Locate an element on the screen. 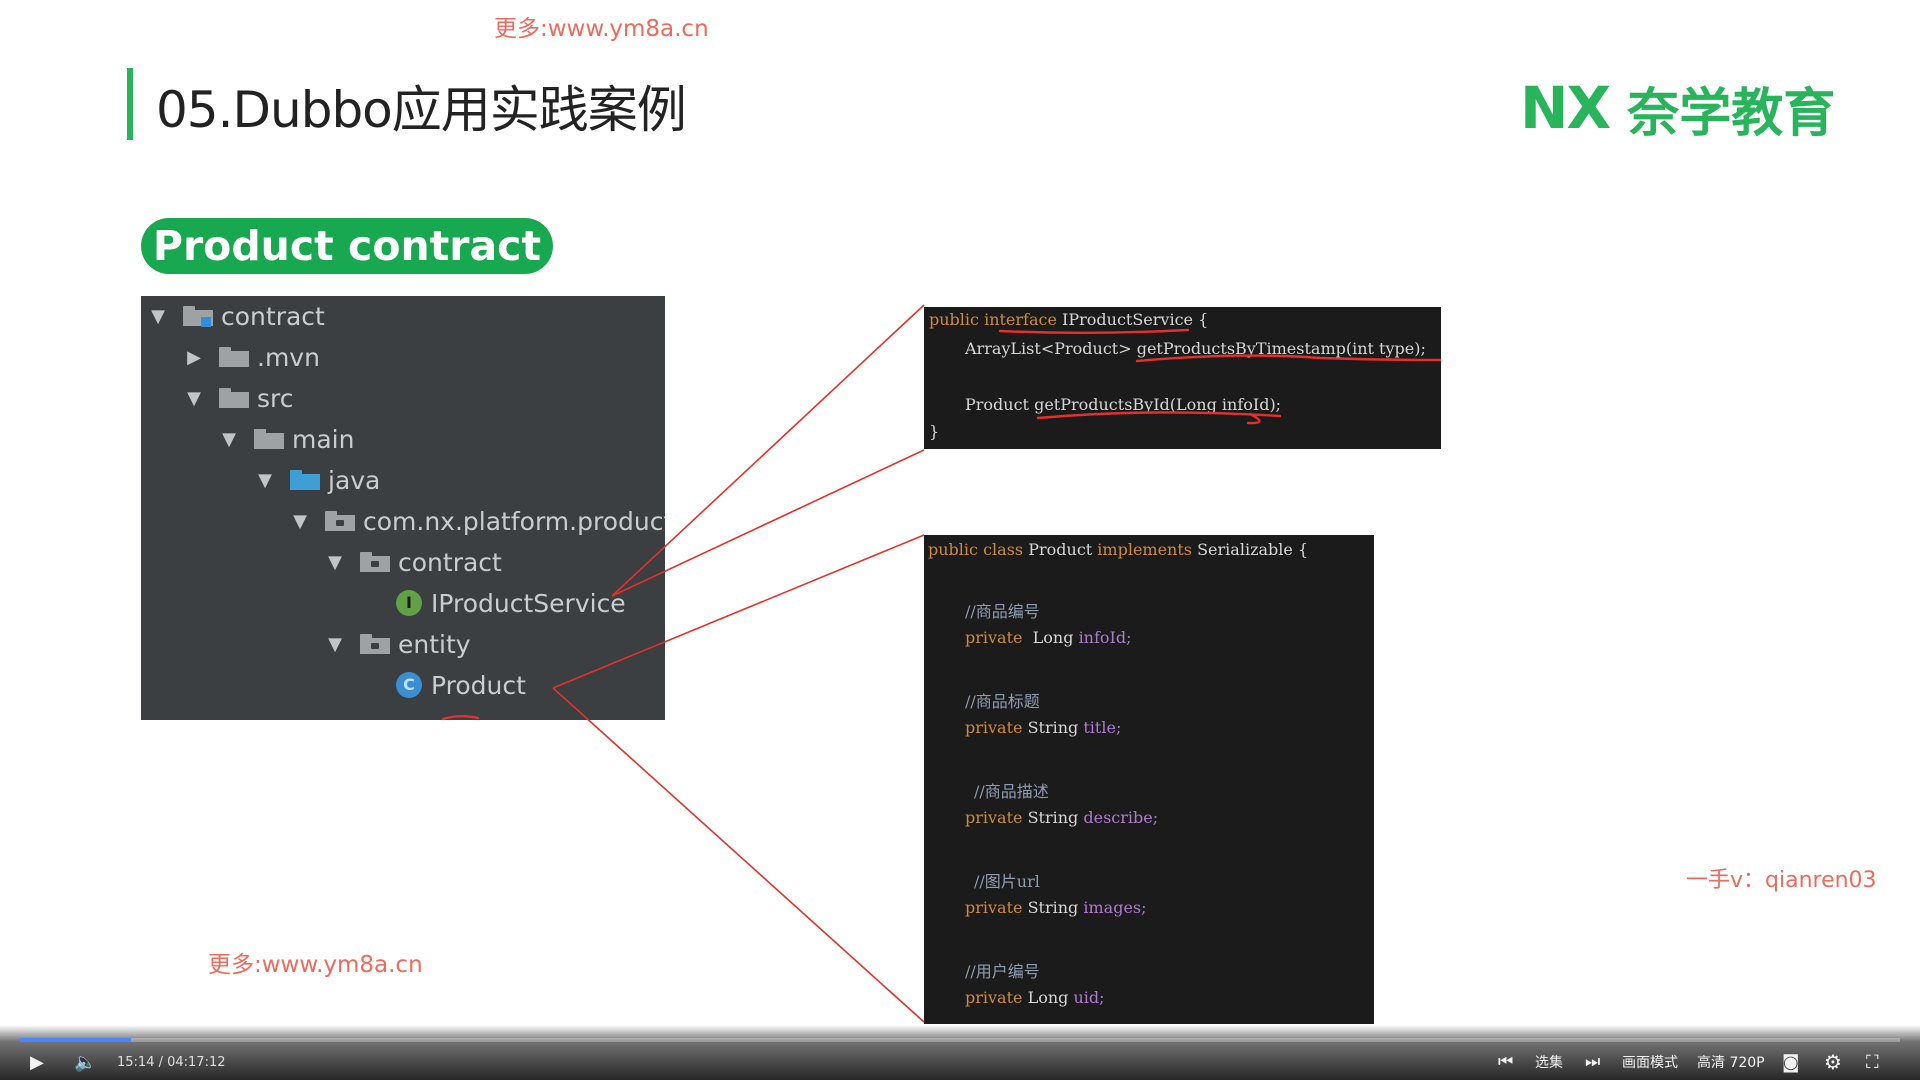 The width and height of the screenshot is (1920, 1080). episodes-button: 选集 is located at coordinates (1549, 1062).